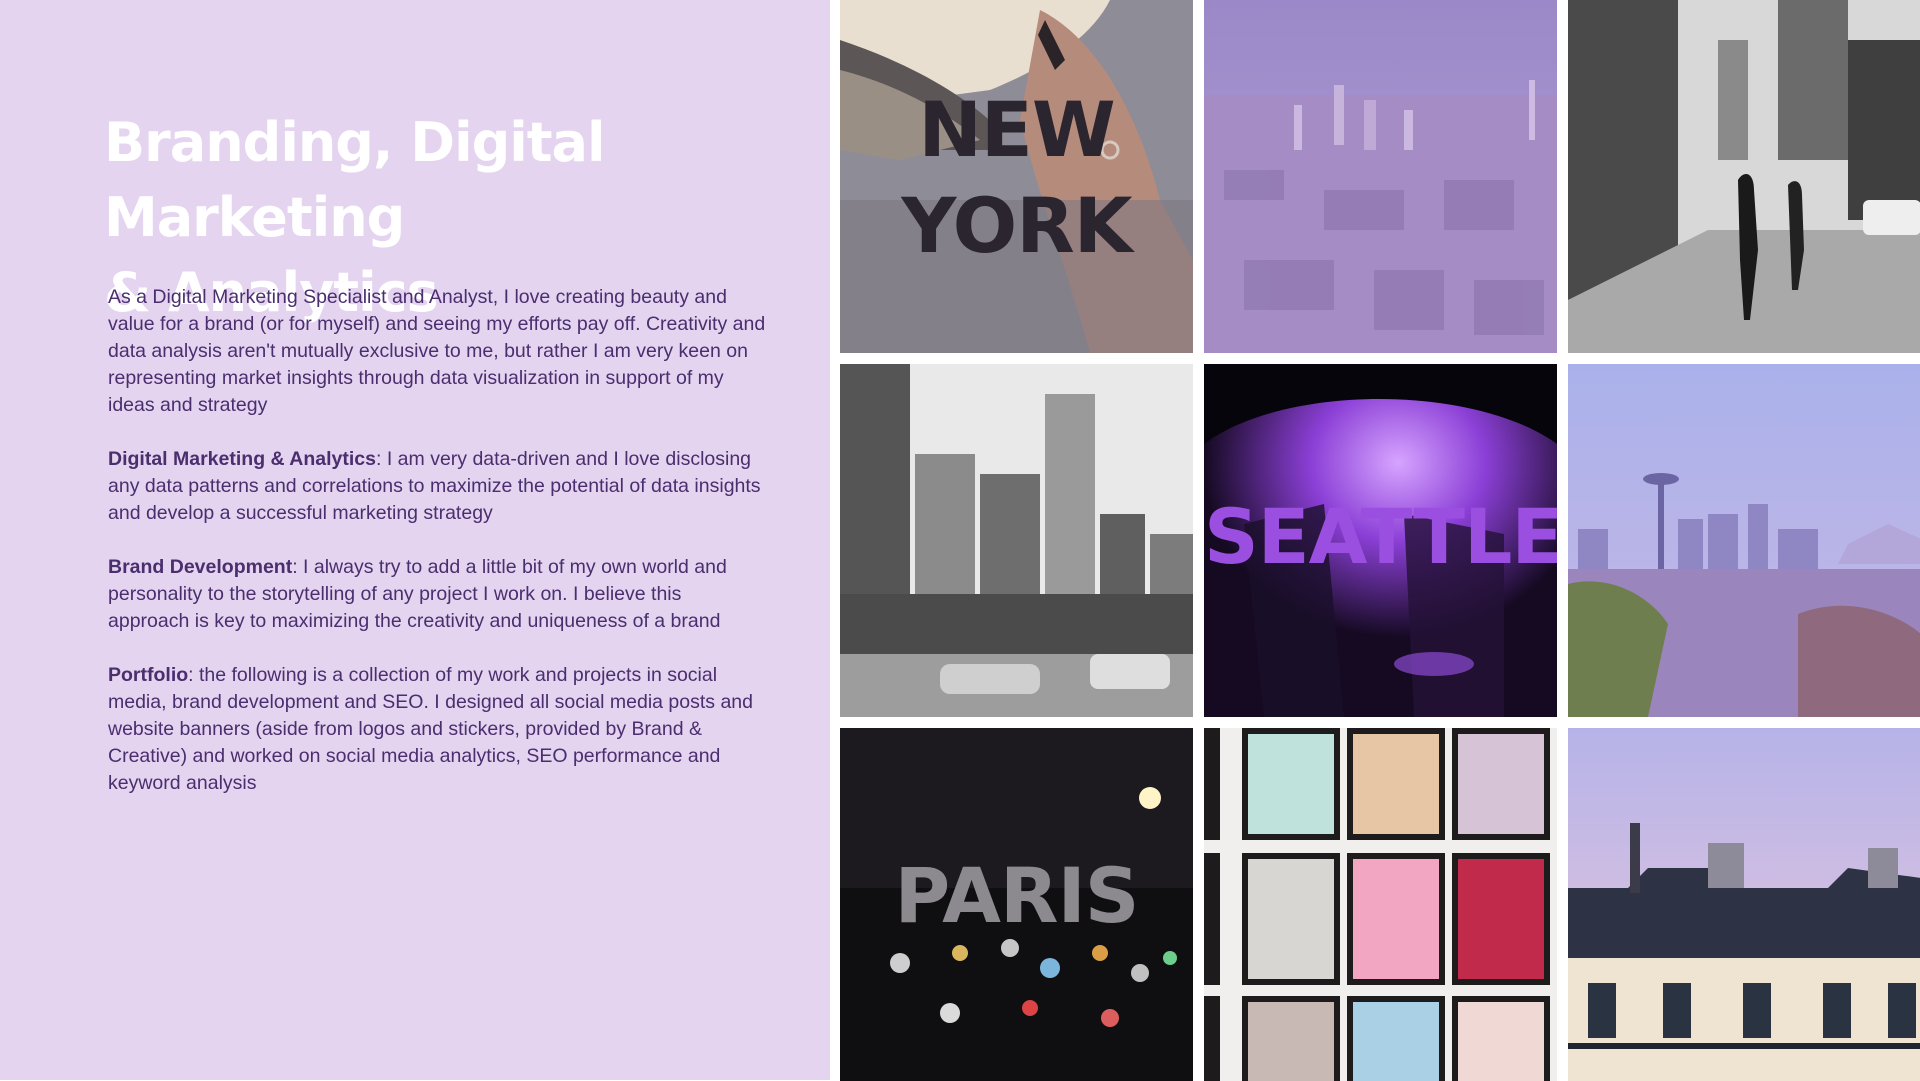 The image size is (1920, 1081). Describe the element at coordinates (148, 675) in the screenshot. I see `section-heading: Portfolio` at that location.